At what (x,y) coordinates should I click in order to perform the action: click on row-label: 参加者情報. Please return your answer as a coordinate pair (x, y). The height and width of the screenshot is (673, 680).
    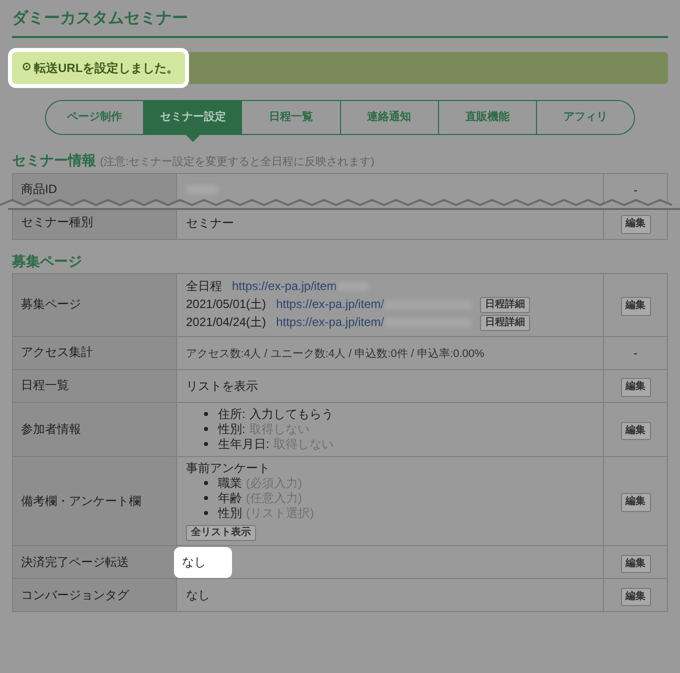
    Looking at the image, I should click on (51, 429).